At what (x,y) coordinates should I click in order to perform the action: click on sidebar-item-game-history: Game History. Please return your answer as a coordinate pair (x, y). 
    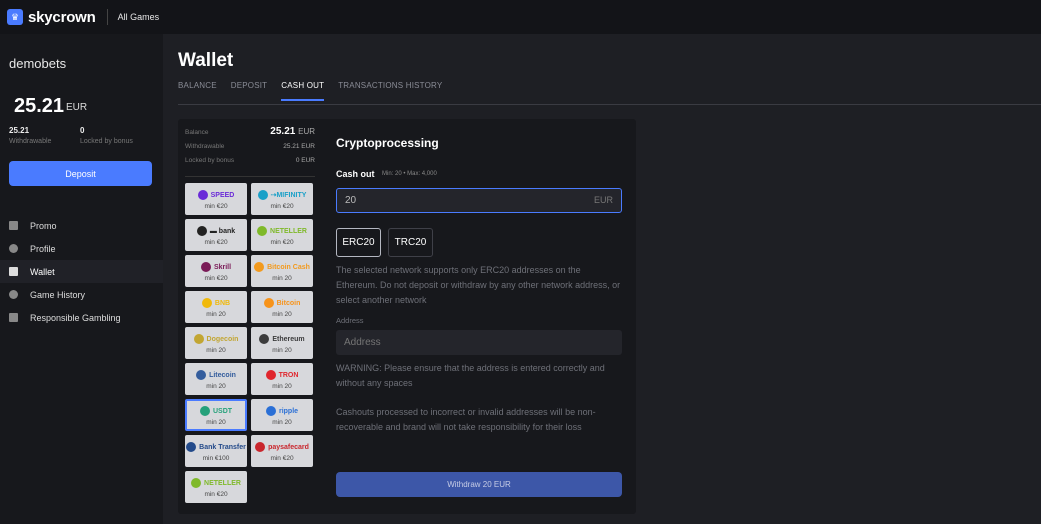
    Looking at the image, I should click on (81, 294).